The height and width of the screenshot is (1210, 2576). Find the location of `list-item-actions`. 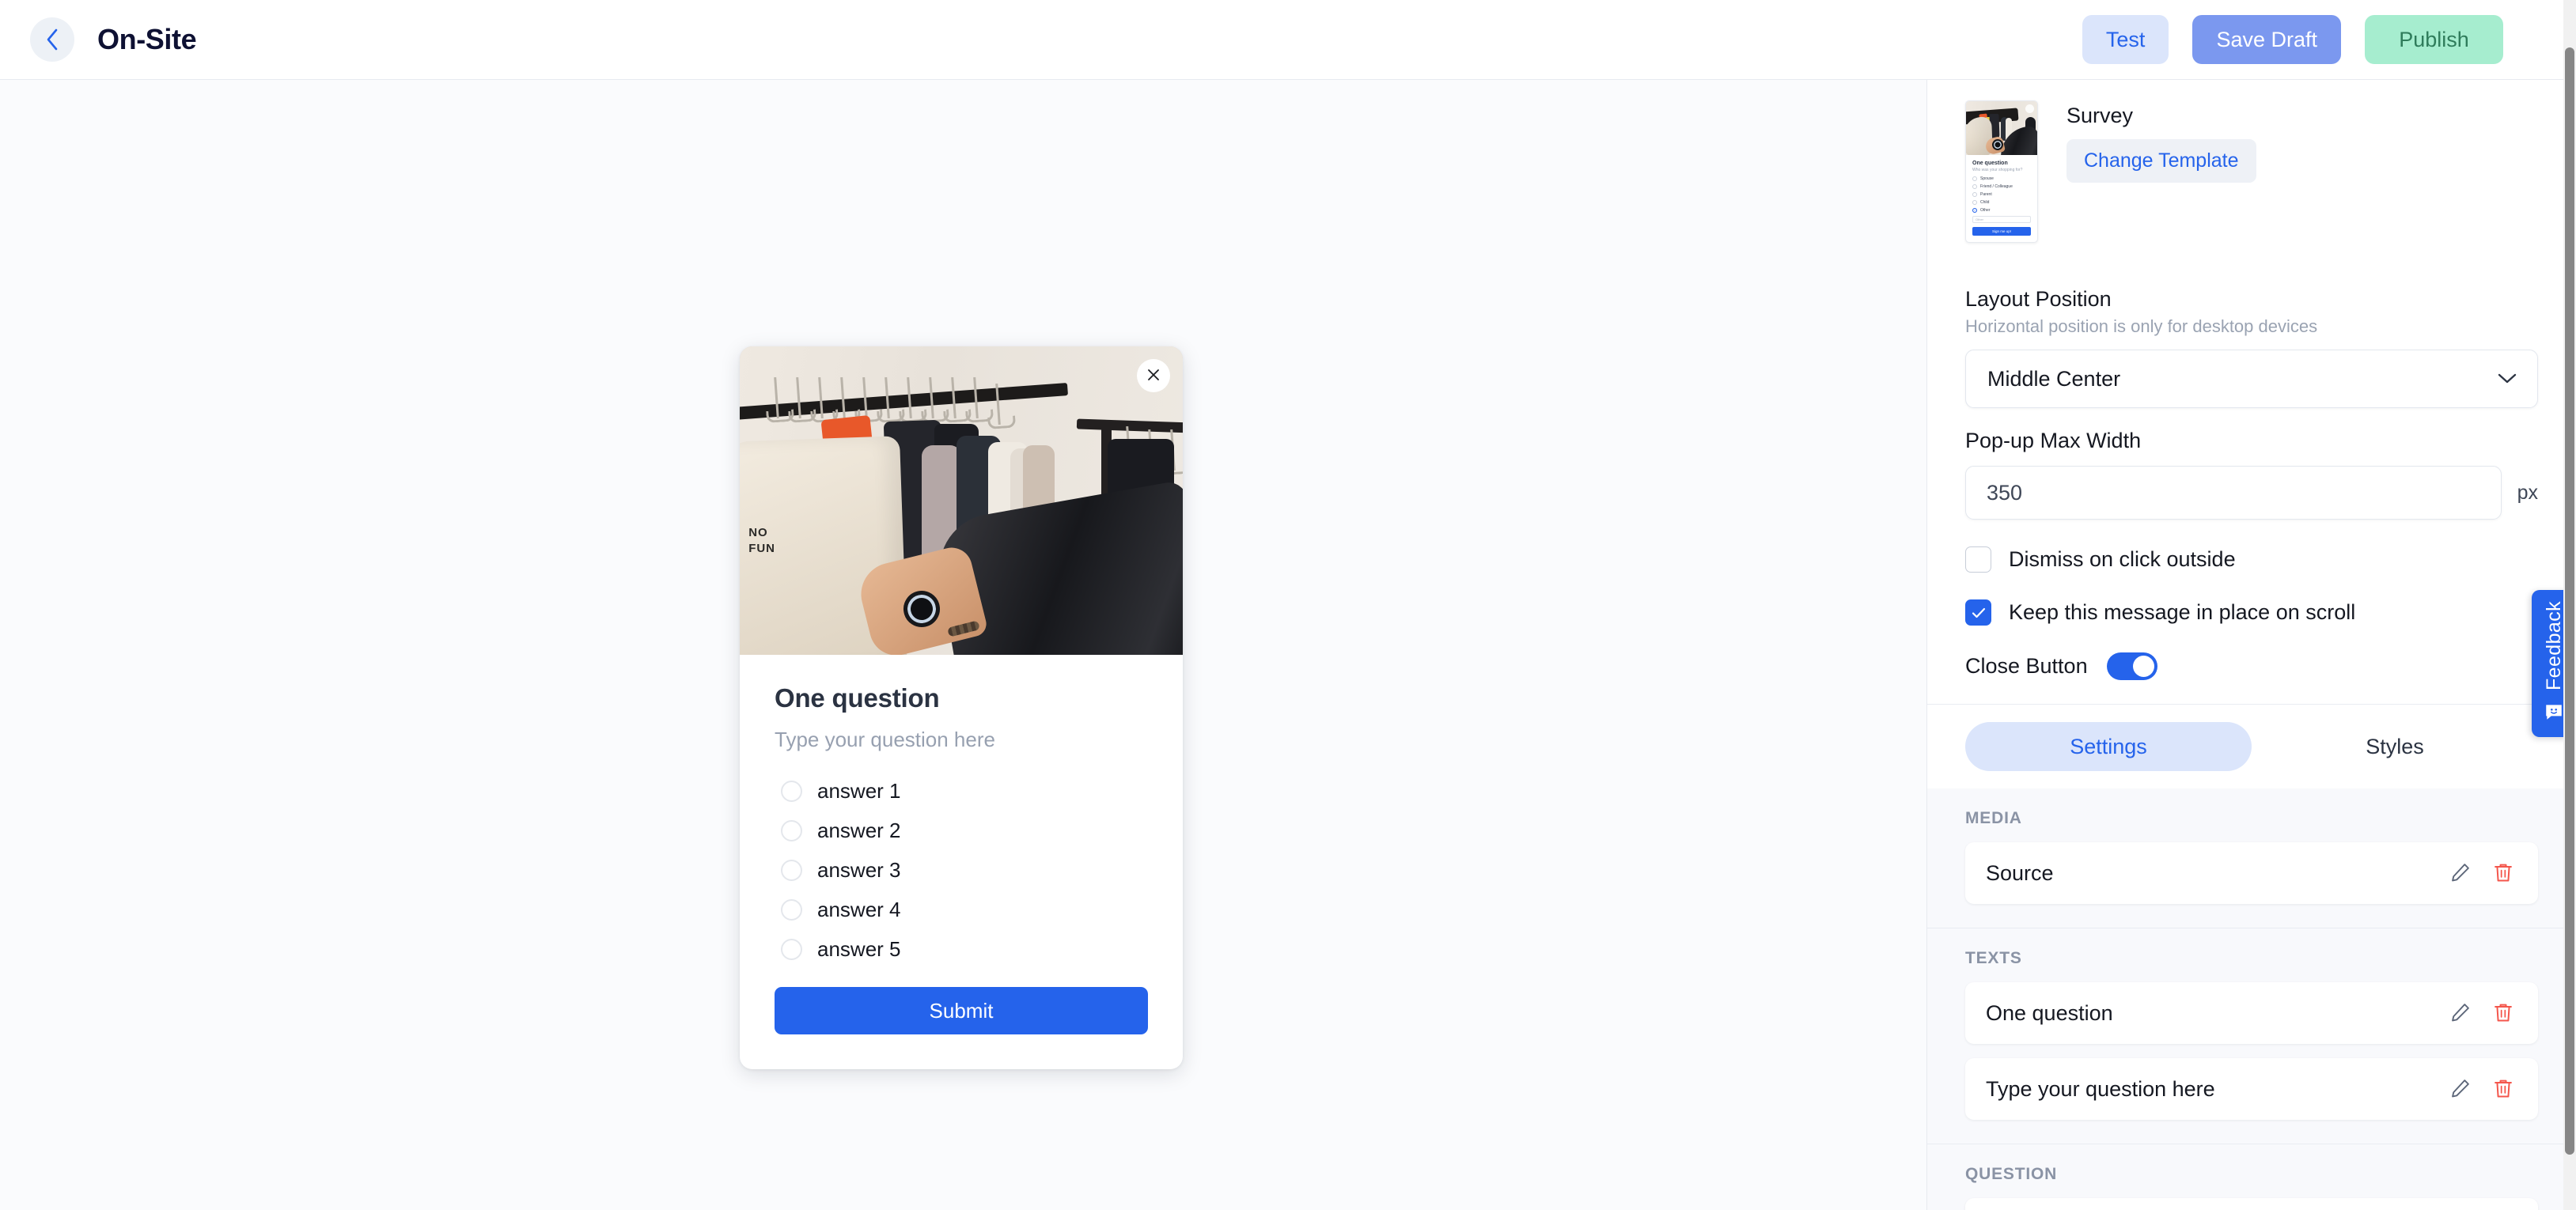

list-item-actions is located at coordinates (2481, 1013).